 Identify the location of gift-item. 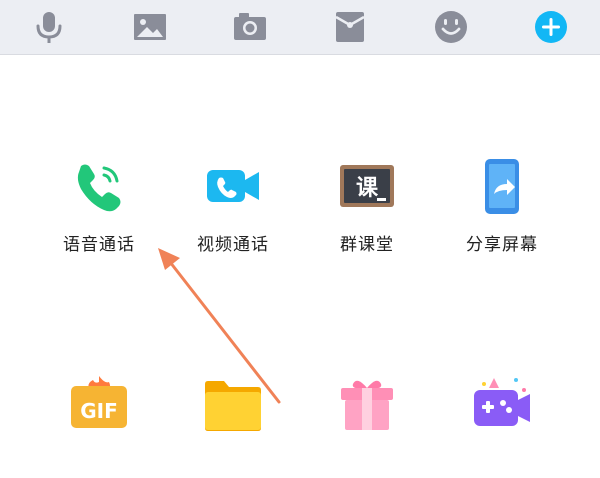
(367, 426).